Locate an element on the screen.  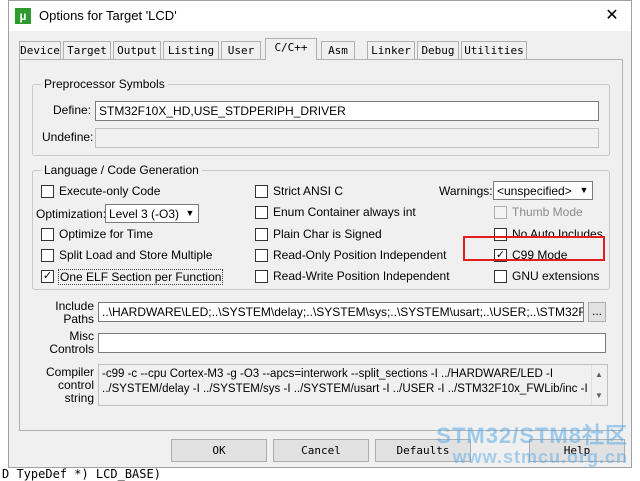
optimization-select: Level 3 (-O3) ▼ is located at coordinates (152, 213).